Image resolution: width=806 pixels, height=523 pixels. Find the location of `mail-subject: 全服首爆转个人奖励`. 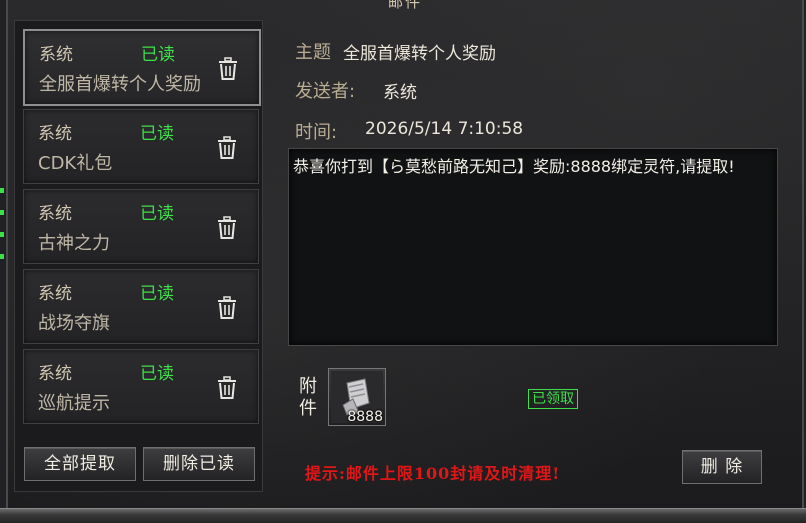

mail-subject: 全服首爆转个人奖励 is located at coordinates (120, 84).